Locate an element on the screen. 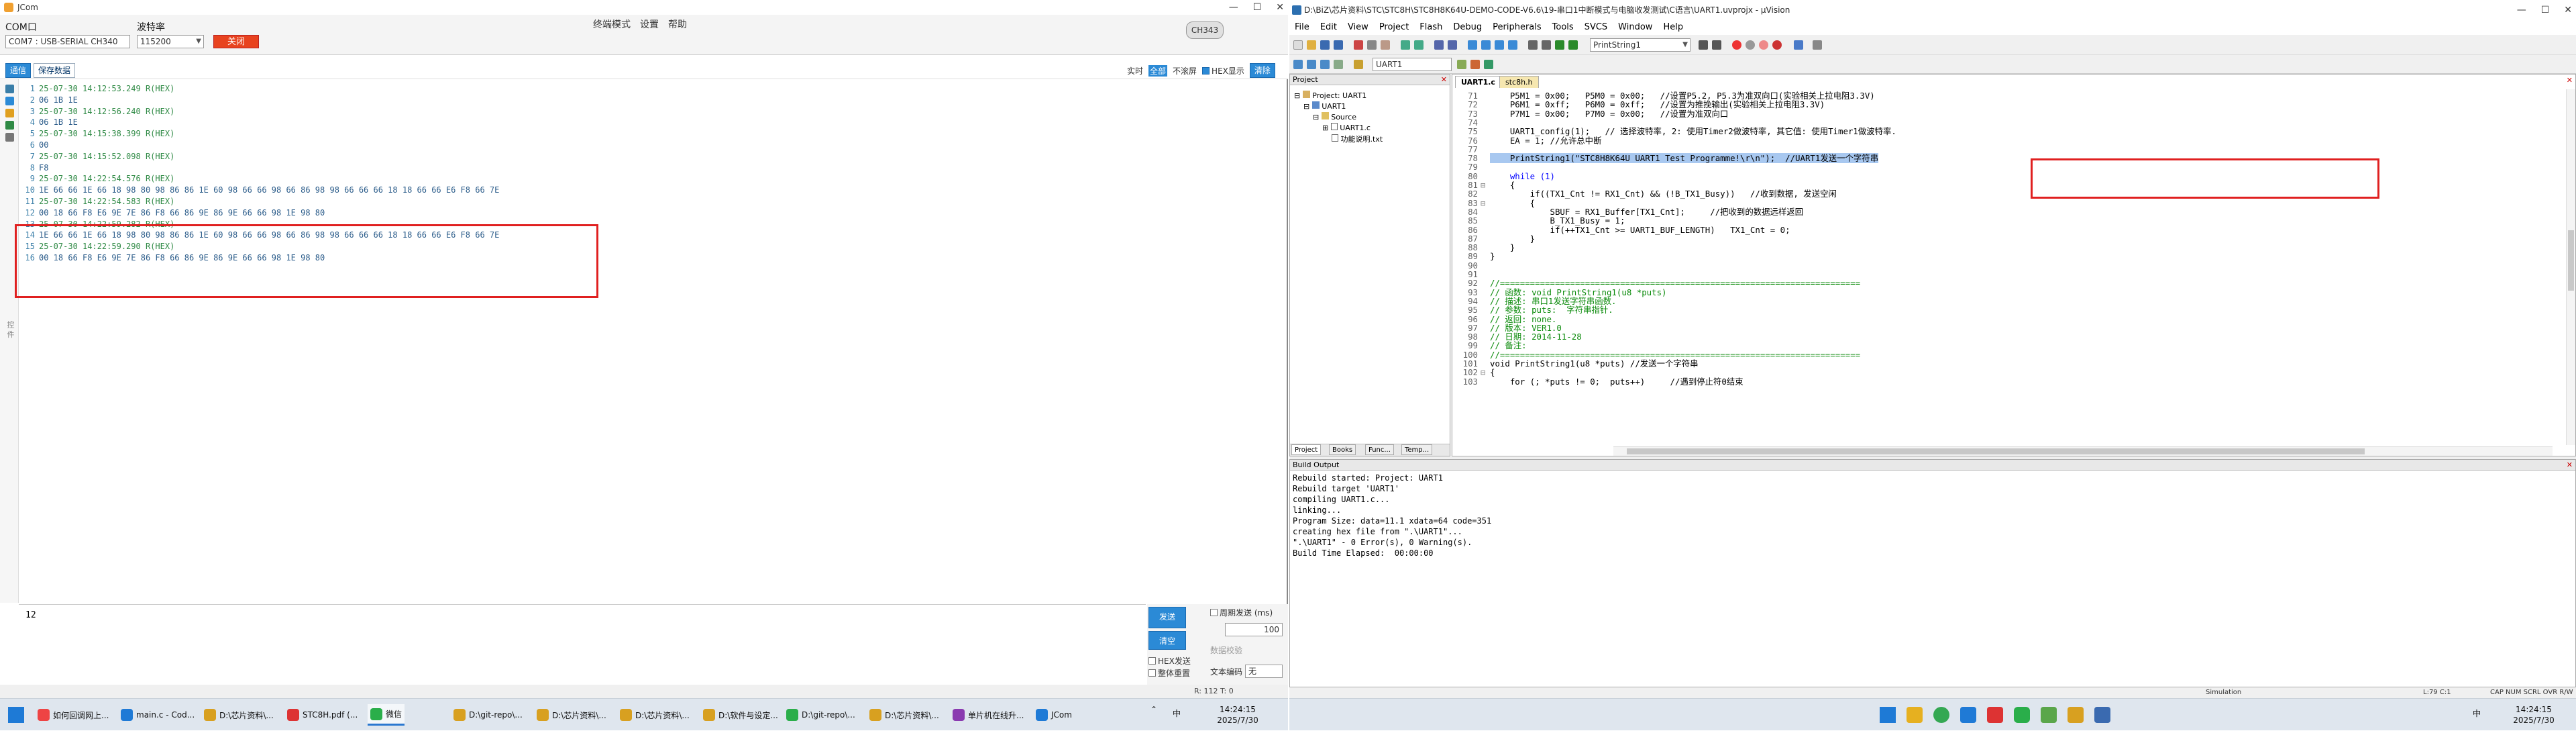  menu-item: Flash is located at coordinates (1430, 27).